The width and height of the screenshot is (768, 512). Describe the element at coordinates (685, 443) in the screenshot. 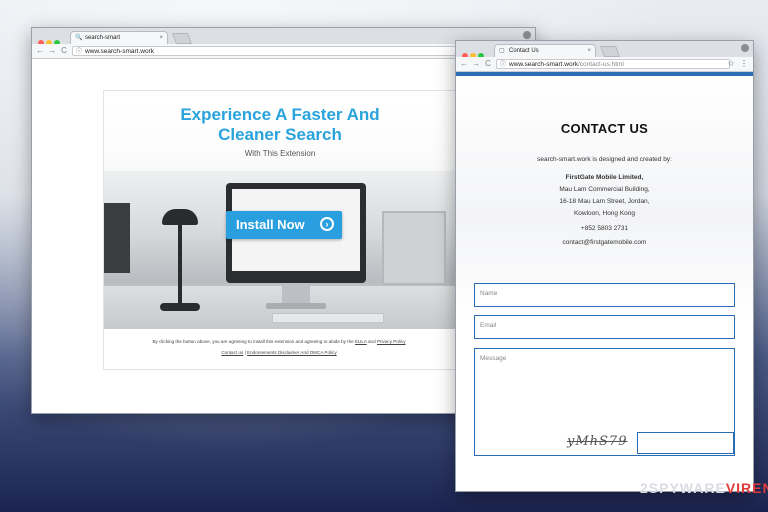

I see `captcha-input` at that location.